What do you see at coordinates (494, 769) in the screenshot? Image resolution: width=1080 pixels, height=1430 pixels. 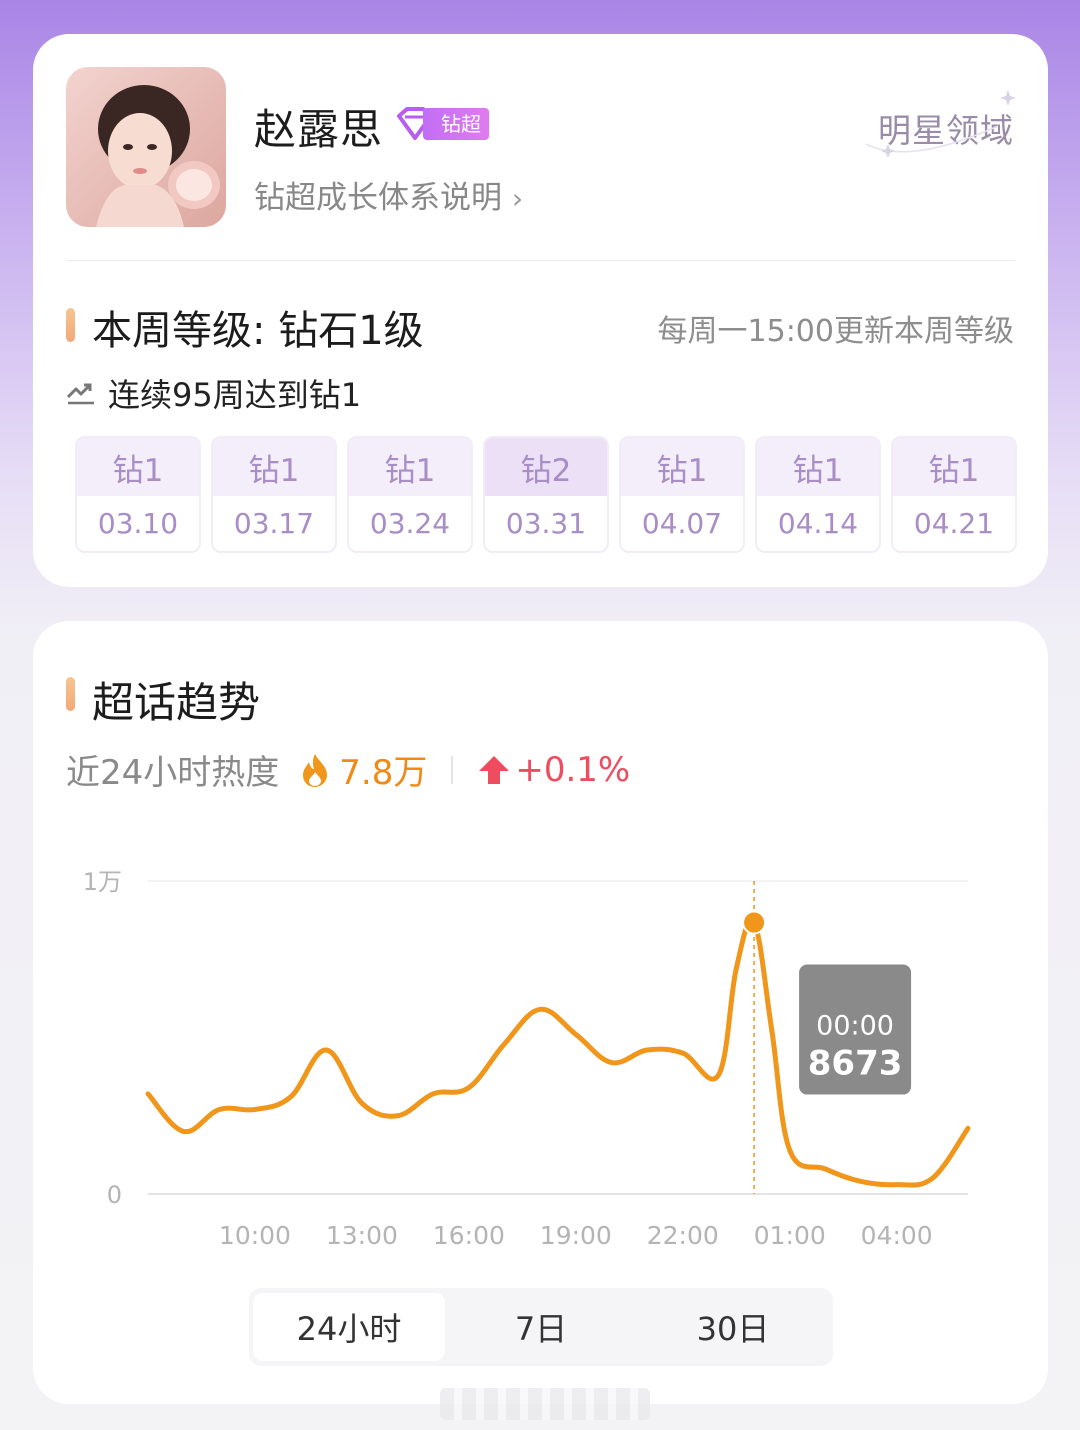 I see `arrow-up-icon` at bounding box center [494, 769].